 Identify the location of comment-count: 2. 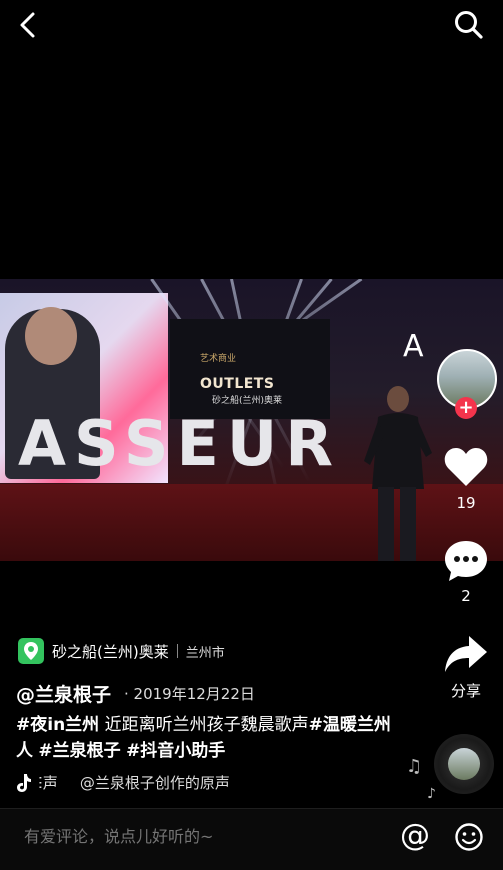
(466, 596).